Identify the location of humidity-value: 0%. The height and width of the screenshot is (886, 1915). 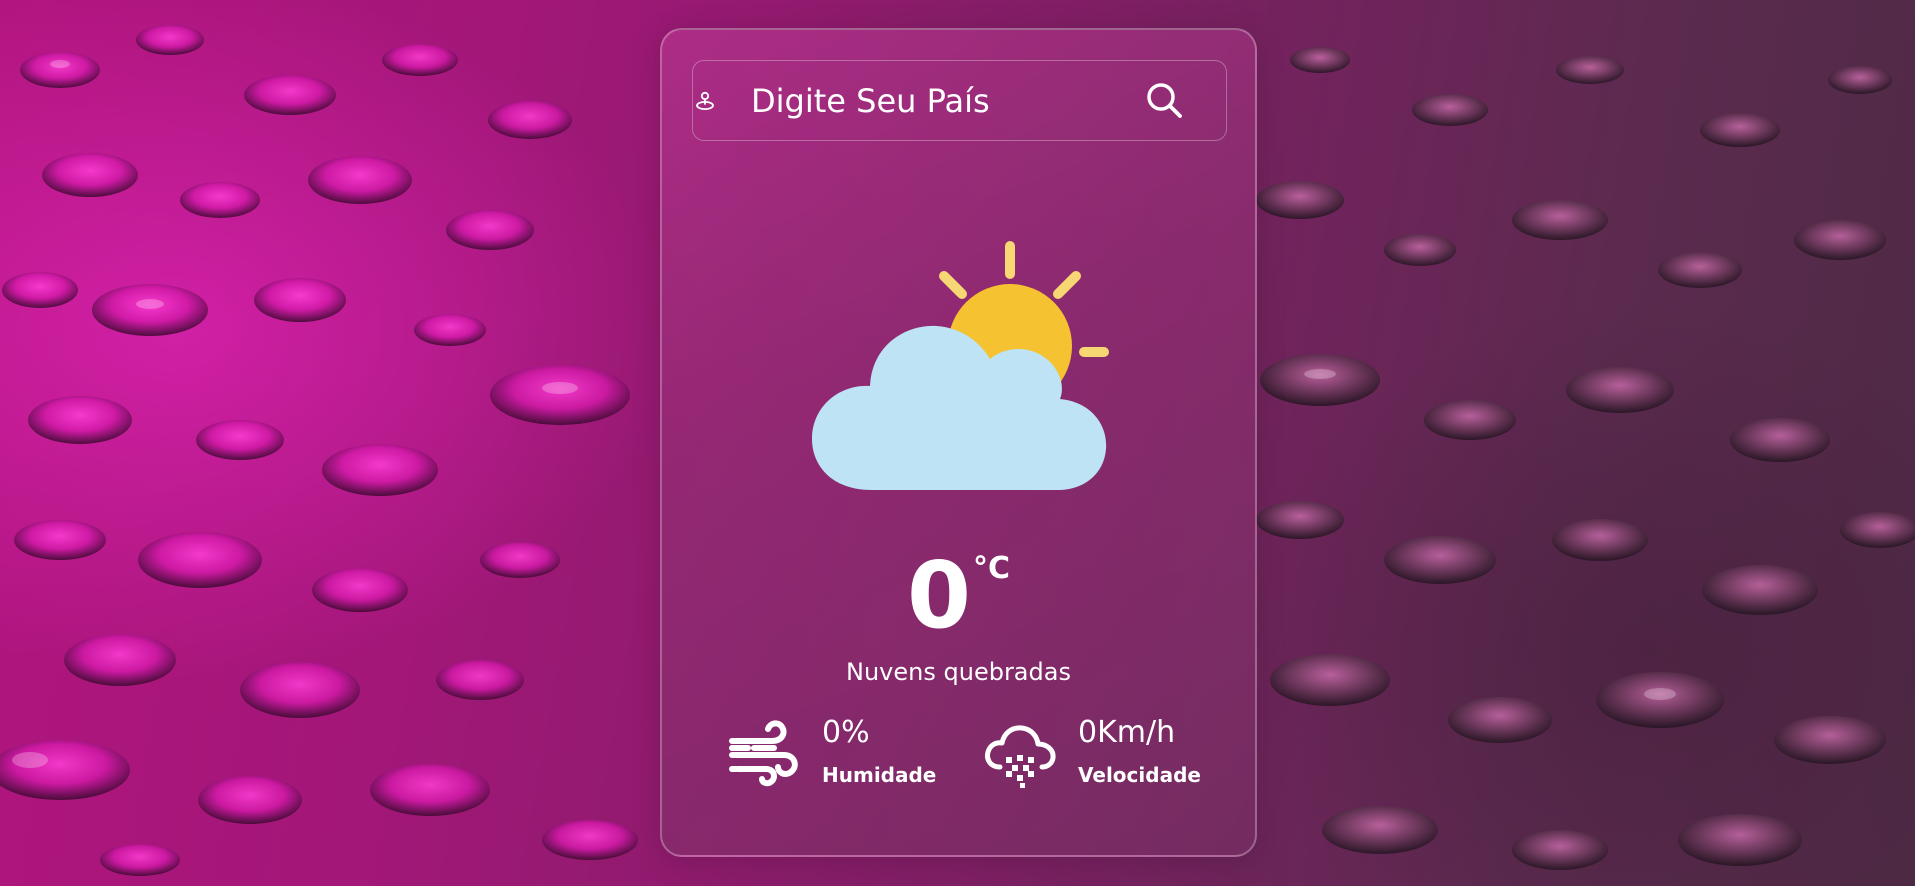
(846, 732).